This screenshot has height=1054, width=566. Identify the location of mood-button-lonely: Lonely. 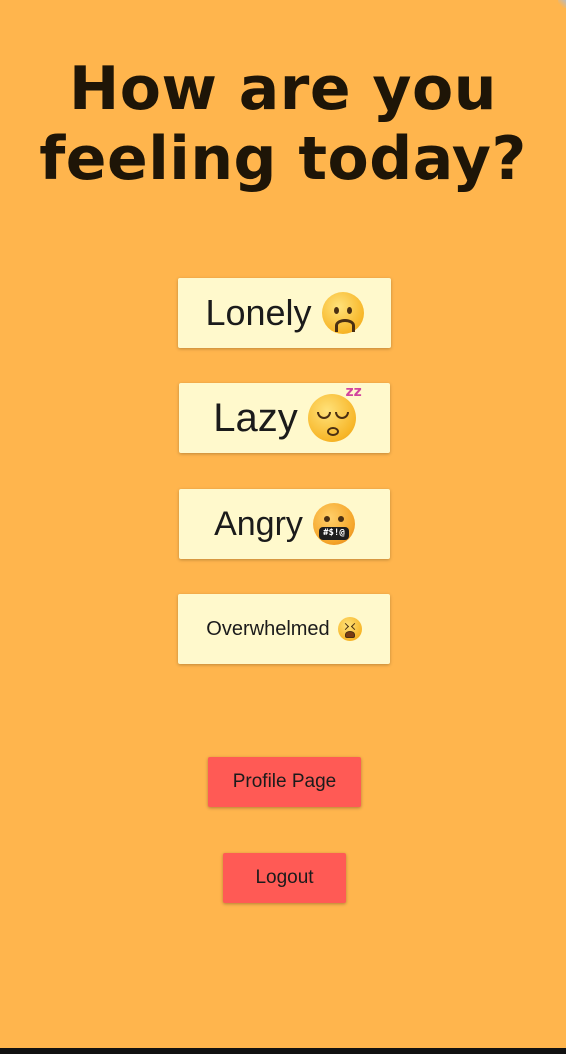
(284, 313).